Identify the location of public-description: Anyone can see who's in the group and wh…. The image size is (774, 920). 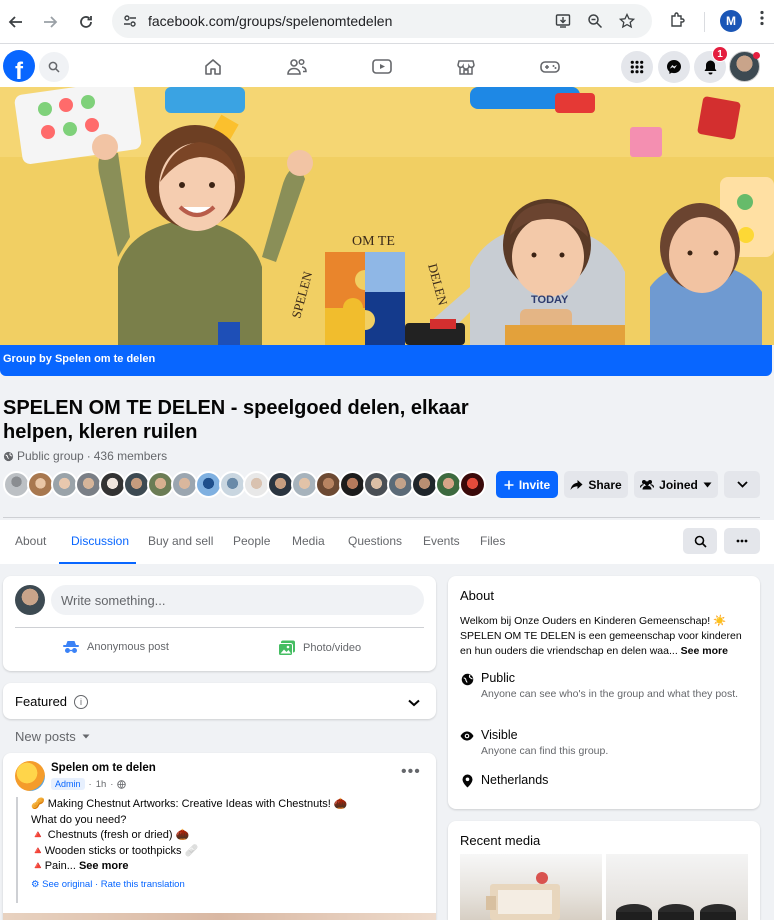
(610, 694).